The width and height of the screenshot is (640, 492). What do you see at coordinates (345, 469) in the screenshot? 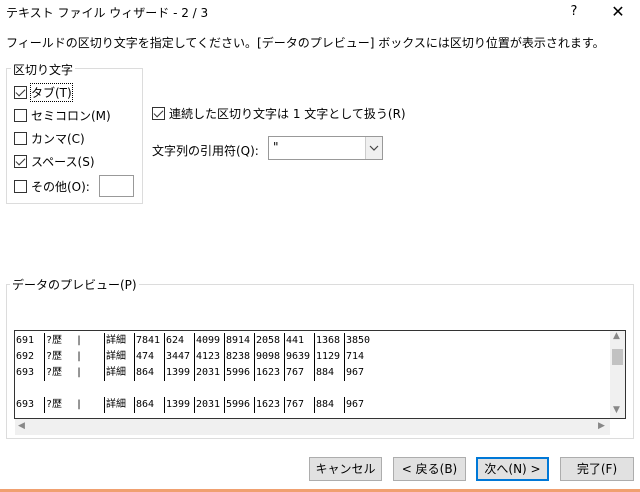
I see `cancel-button: キャンセル` at bounding box center [345, 469].